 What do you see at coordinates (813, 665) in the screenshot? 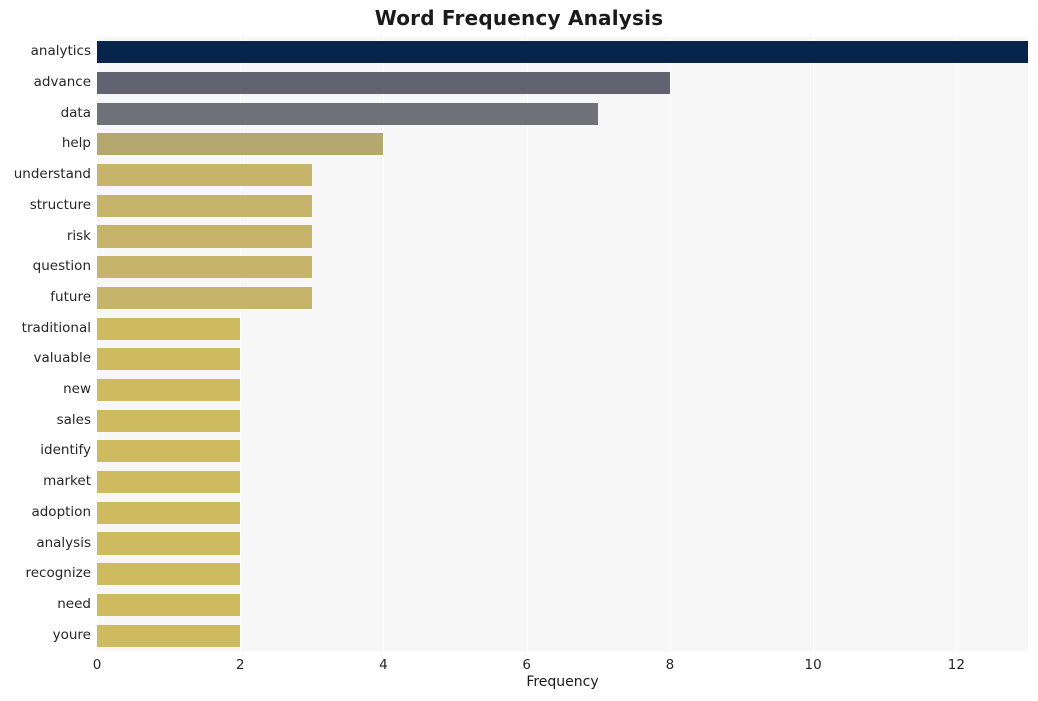
I see `x-tick-label: 10` at bounding box center [813, 665].